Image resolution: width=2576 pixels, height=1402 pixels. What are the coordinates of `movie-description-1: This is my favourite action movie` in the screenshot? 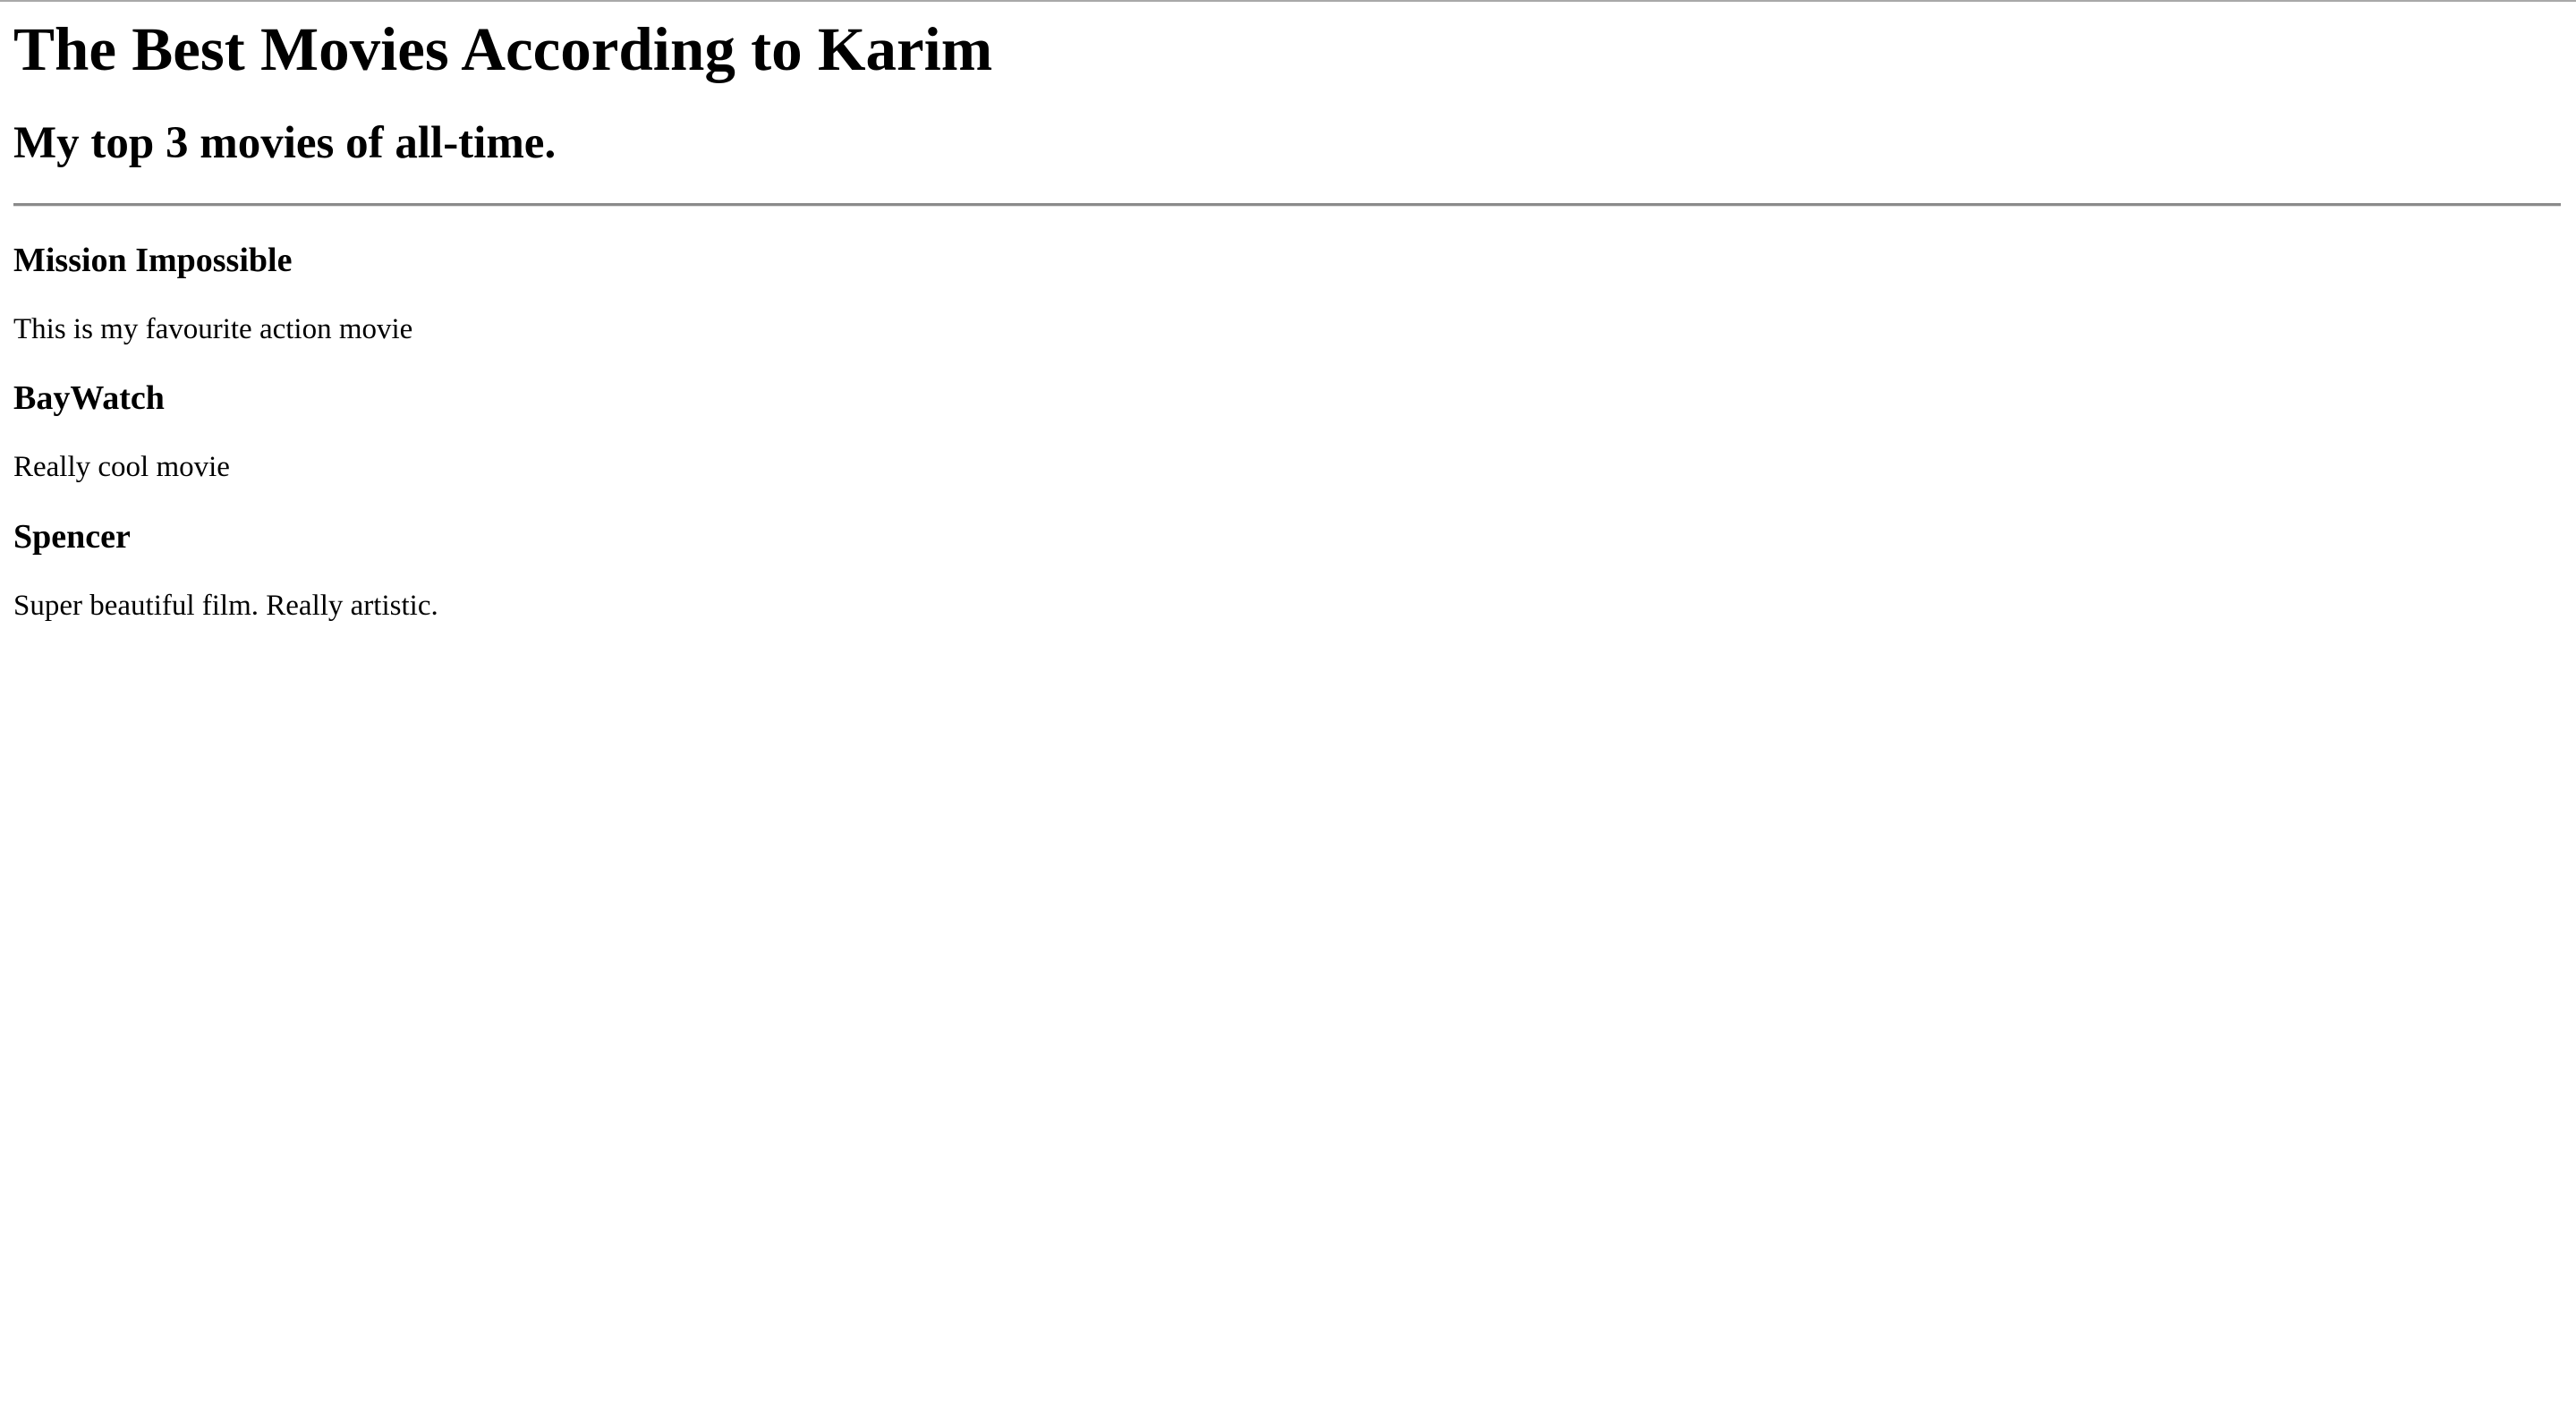 It's located at (213, 329).